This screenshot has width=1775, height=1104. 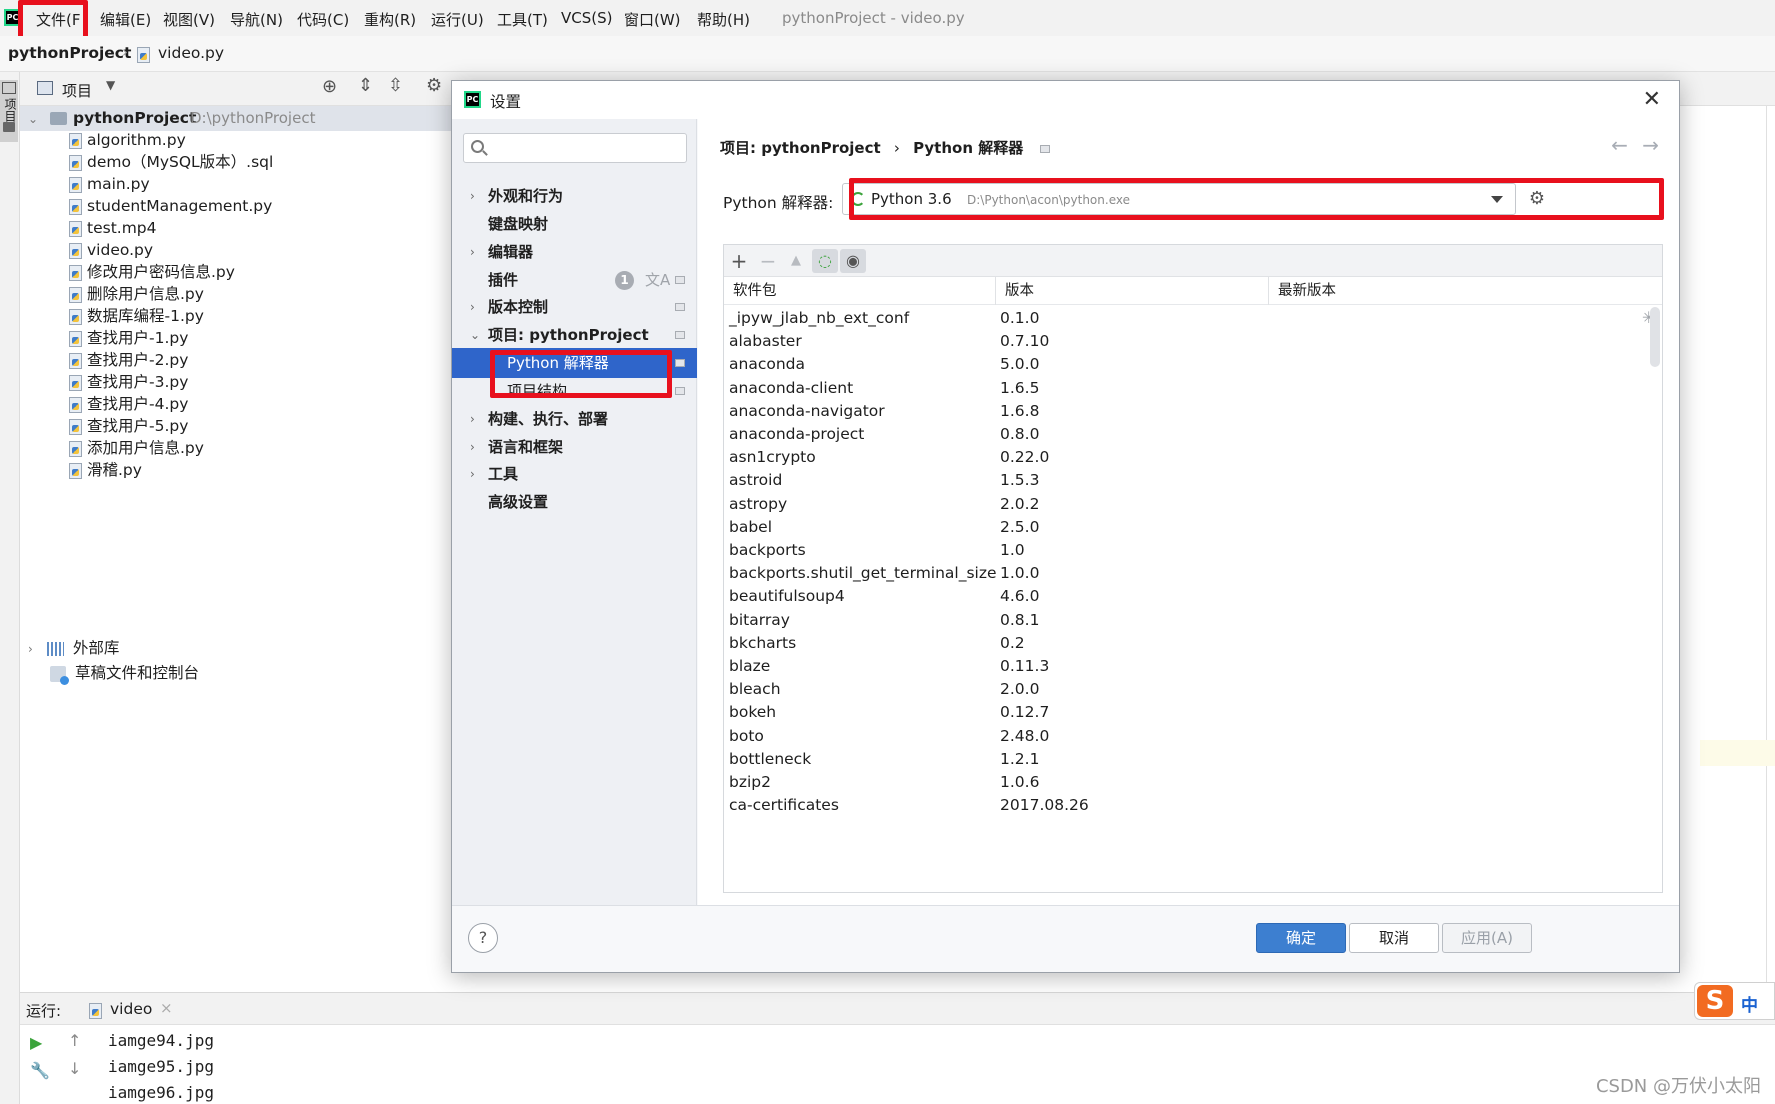 I want to click on apply-button: 应用(A), so click(x=1487, y=938).